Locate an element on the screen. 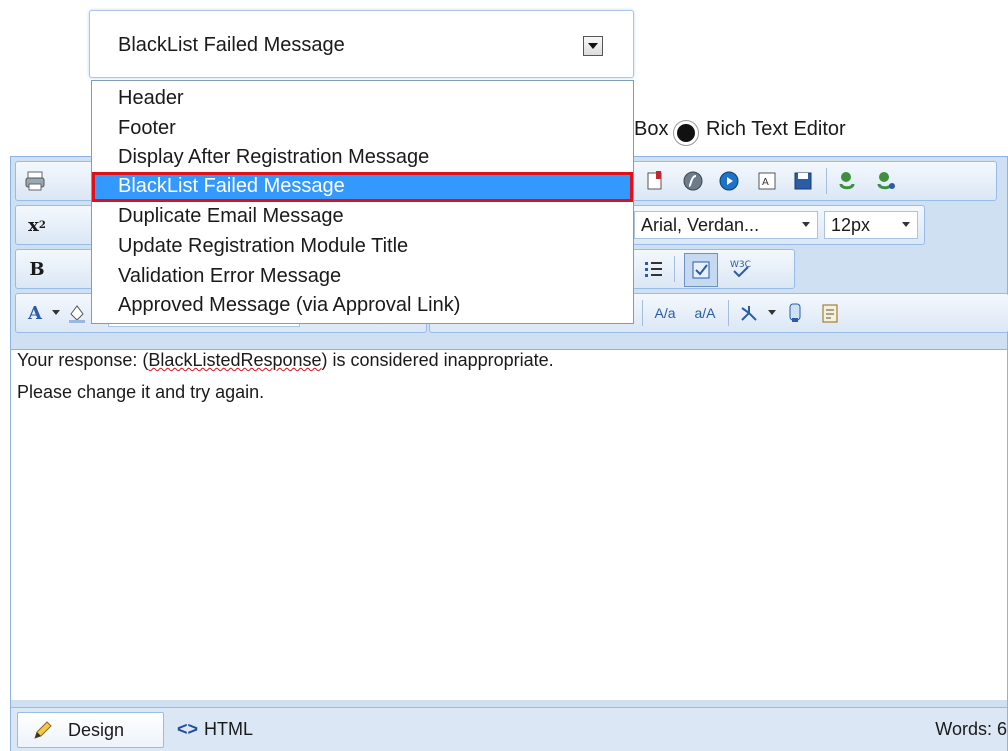 This screenshot has height=751, width=1008. toolbar-row1-right: A is located at coordinates (813, 181).